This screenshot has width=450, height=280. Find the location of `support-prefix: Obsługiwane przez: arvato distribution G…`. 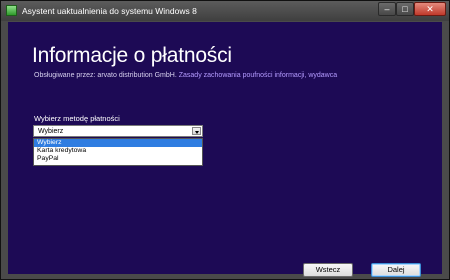

support-prefix: Obsługiwane przez: arvato distribution G… is located at coordinates (105, 75).